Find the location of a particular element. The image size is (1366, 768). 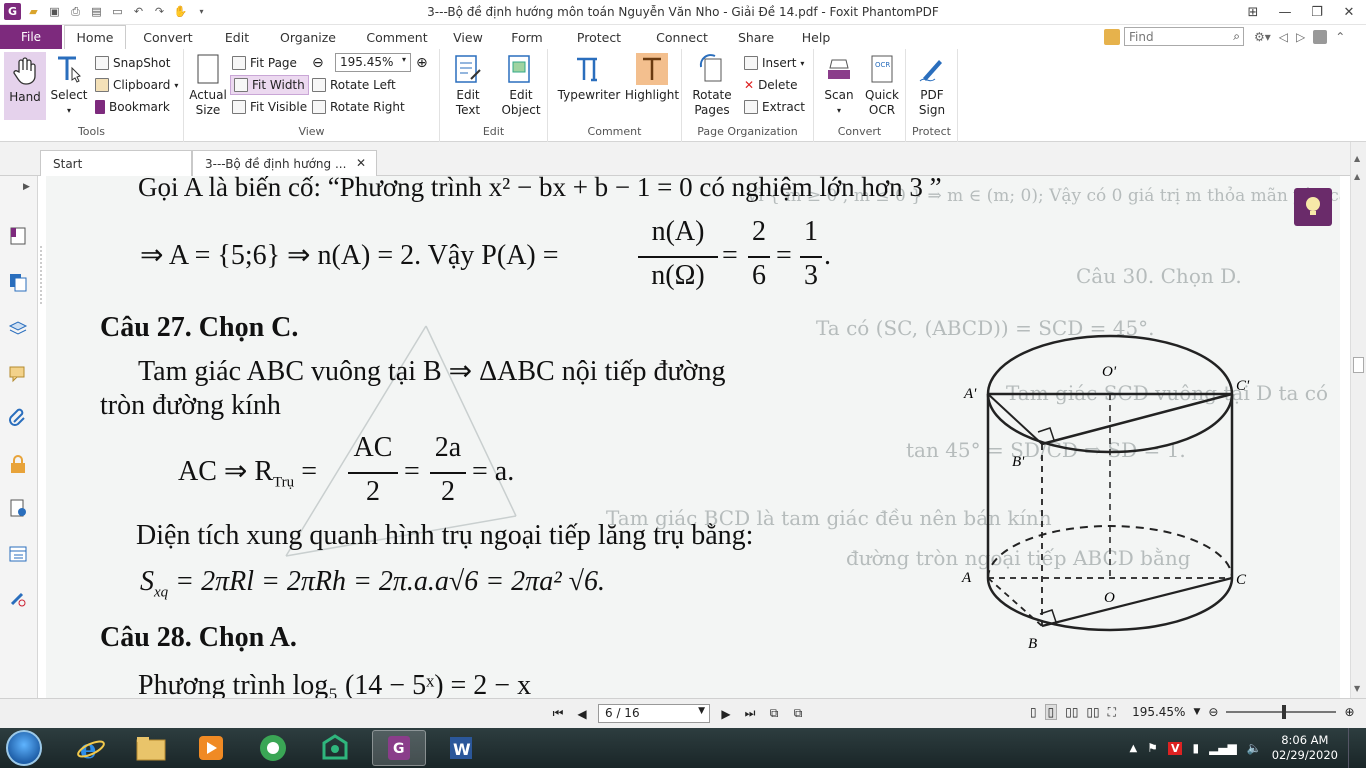

edit-text-button: Edit Text is located at coordinates (468, 85).